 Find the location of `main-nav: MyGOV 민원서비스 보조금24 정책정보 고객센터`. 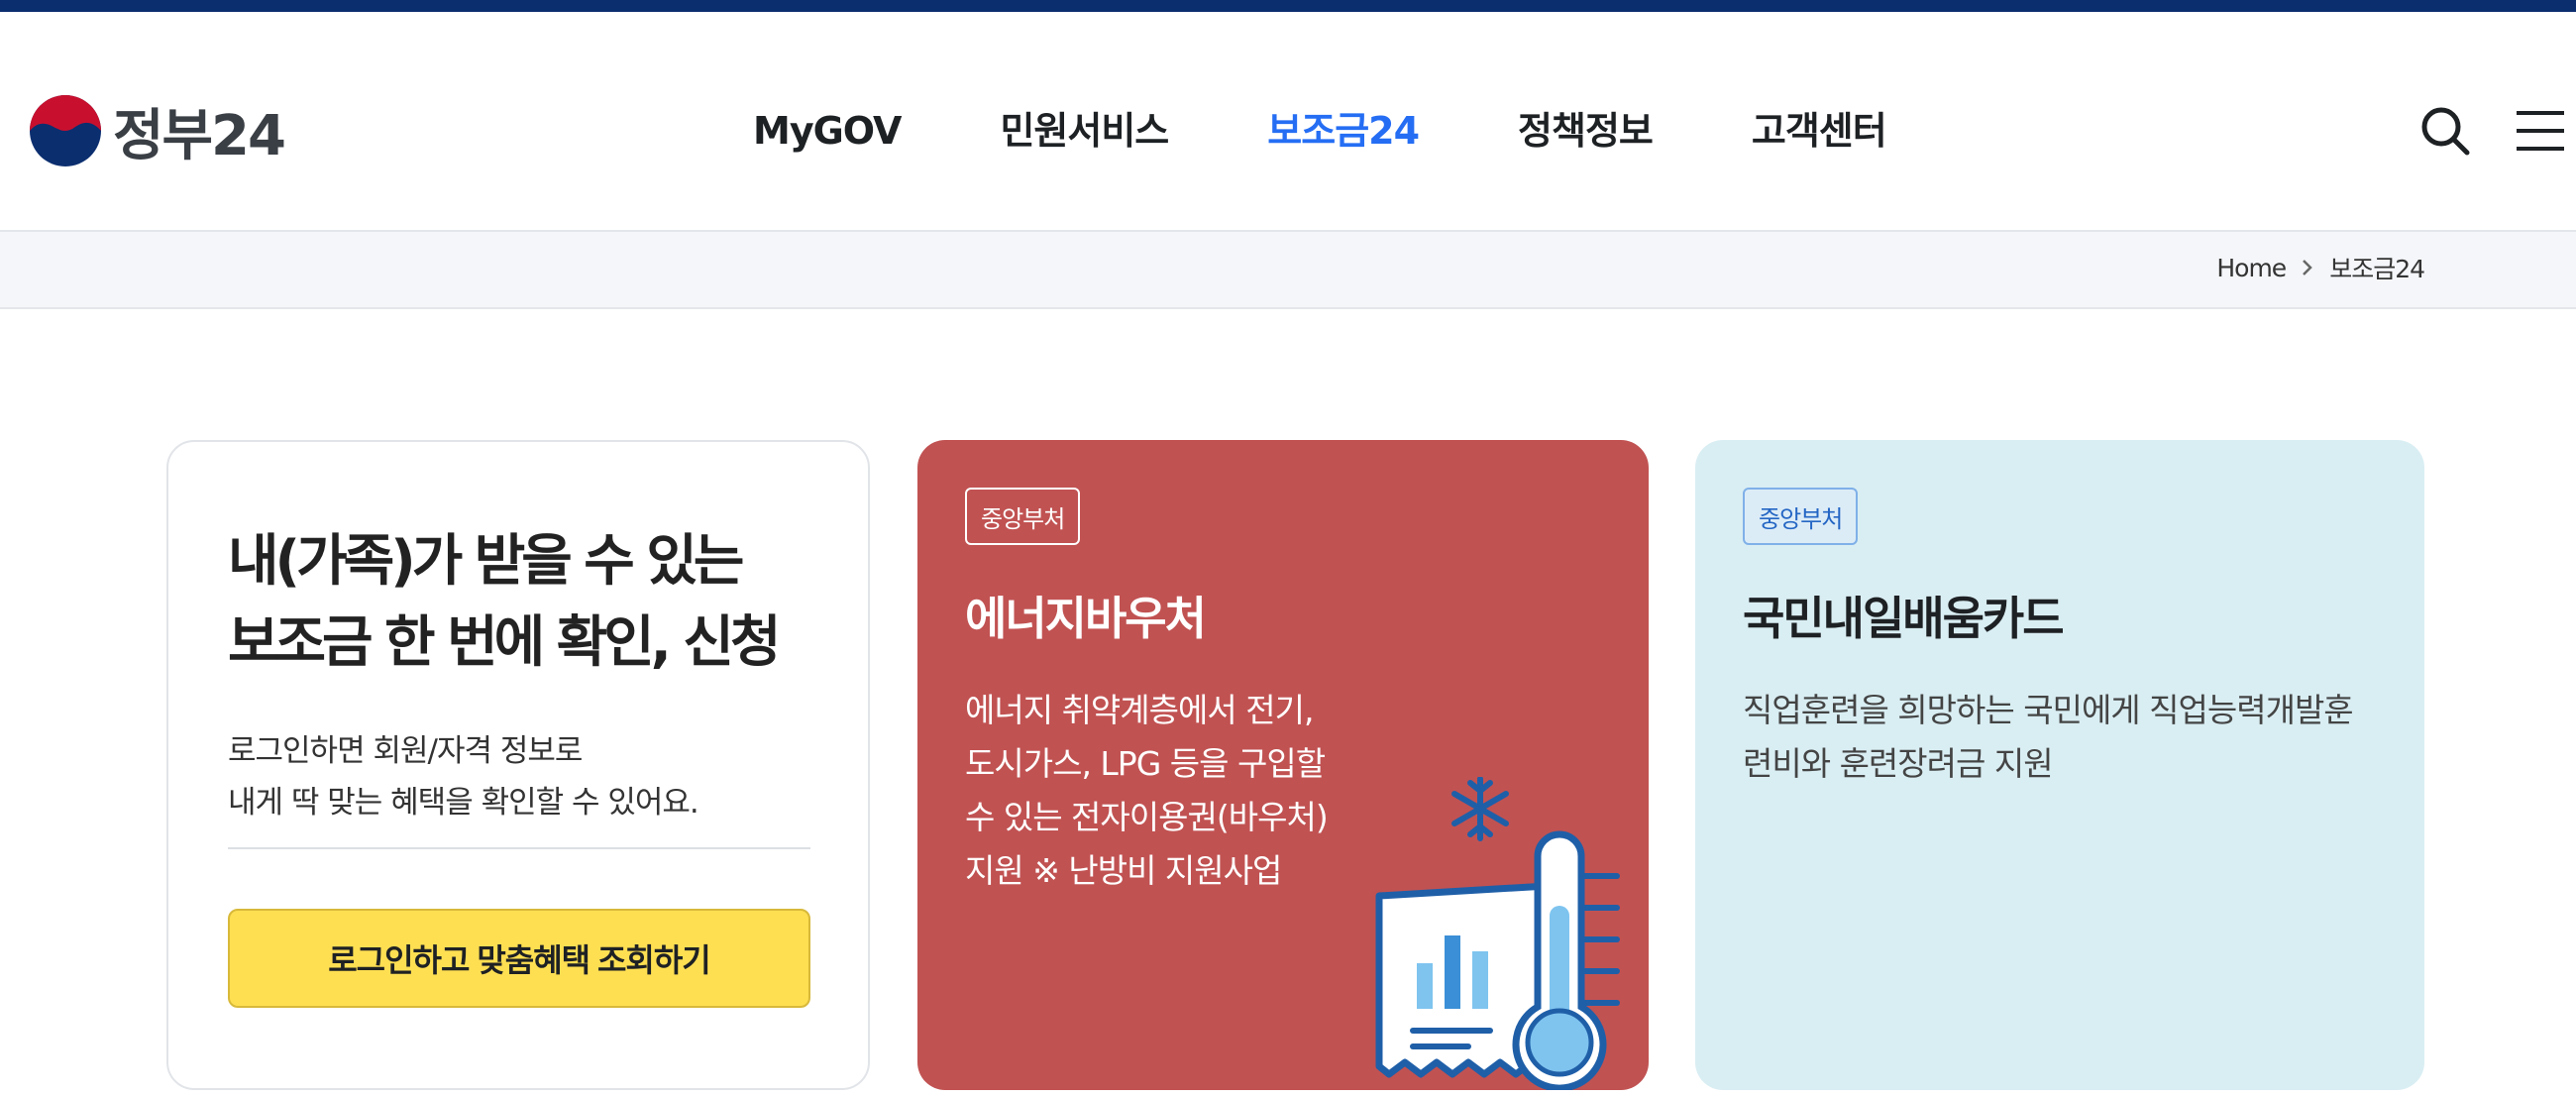

main-nav: MyGOV 민원서비스 보조금24 정책정보 고객센터 is located at coordinates (1369, 130).